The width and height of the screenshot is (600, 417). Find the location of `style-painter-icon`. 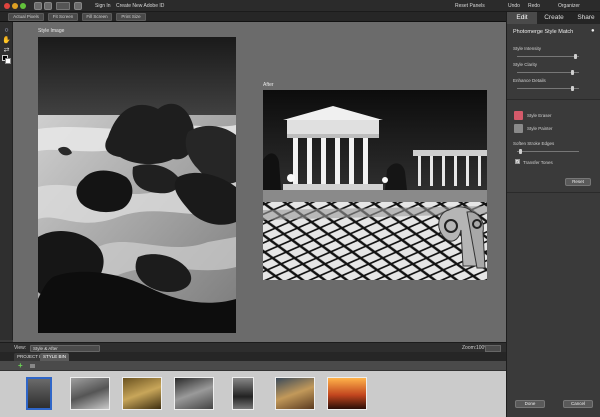

style-painter-icon is located at coordinates (518, 128).